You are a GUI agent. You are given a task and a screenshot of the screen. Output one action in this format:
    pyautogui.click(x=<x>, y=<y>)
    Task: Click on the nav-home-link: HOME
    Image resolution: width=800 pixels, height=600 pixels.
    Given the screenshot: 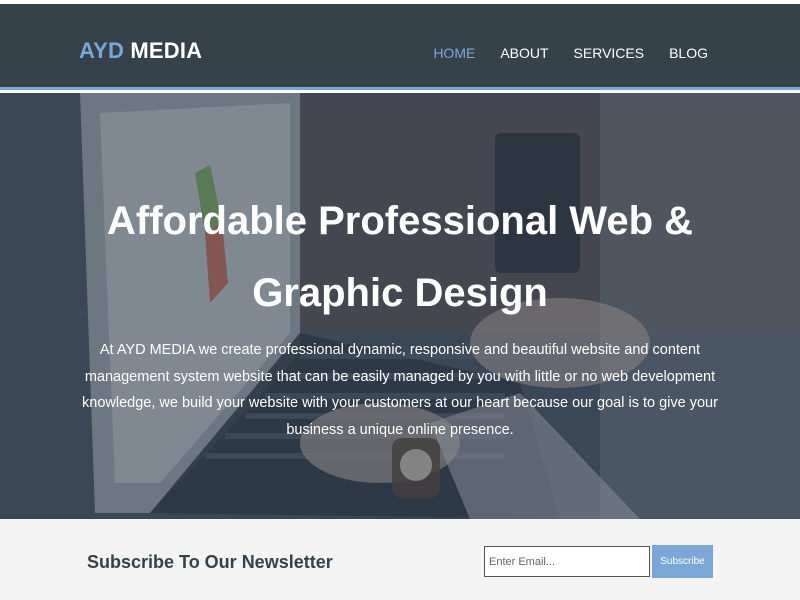 What is the action you would take?
    pyautogui.click(x=454, y=53)
    